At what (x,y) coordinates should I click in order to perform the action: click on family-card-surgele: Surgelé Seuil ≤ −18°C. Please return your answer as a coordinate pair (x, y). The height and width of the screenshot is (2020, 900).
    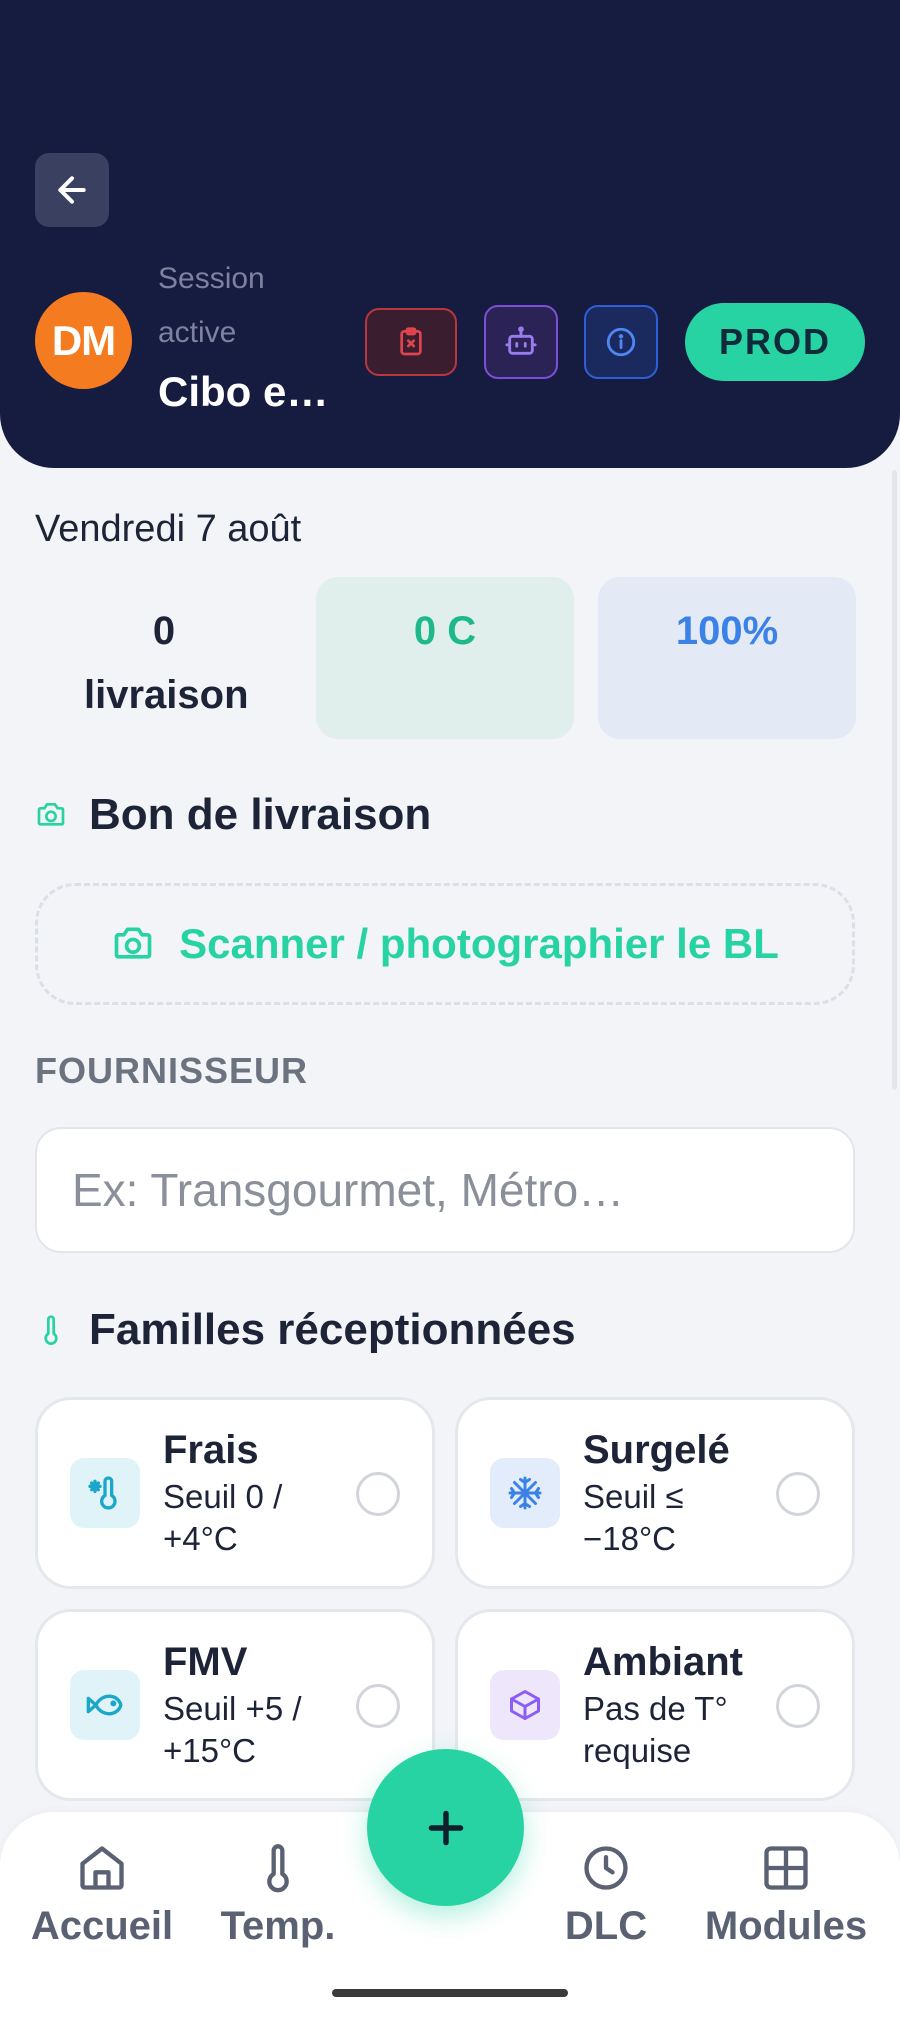
    Looking at the image, I should click on (655, 1493).